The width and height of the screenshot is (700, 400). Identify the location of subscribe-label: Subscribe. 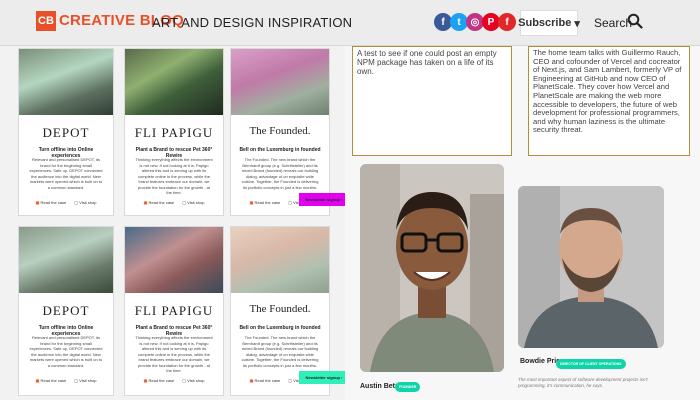
(545, 23).